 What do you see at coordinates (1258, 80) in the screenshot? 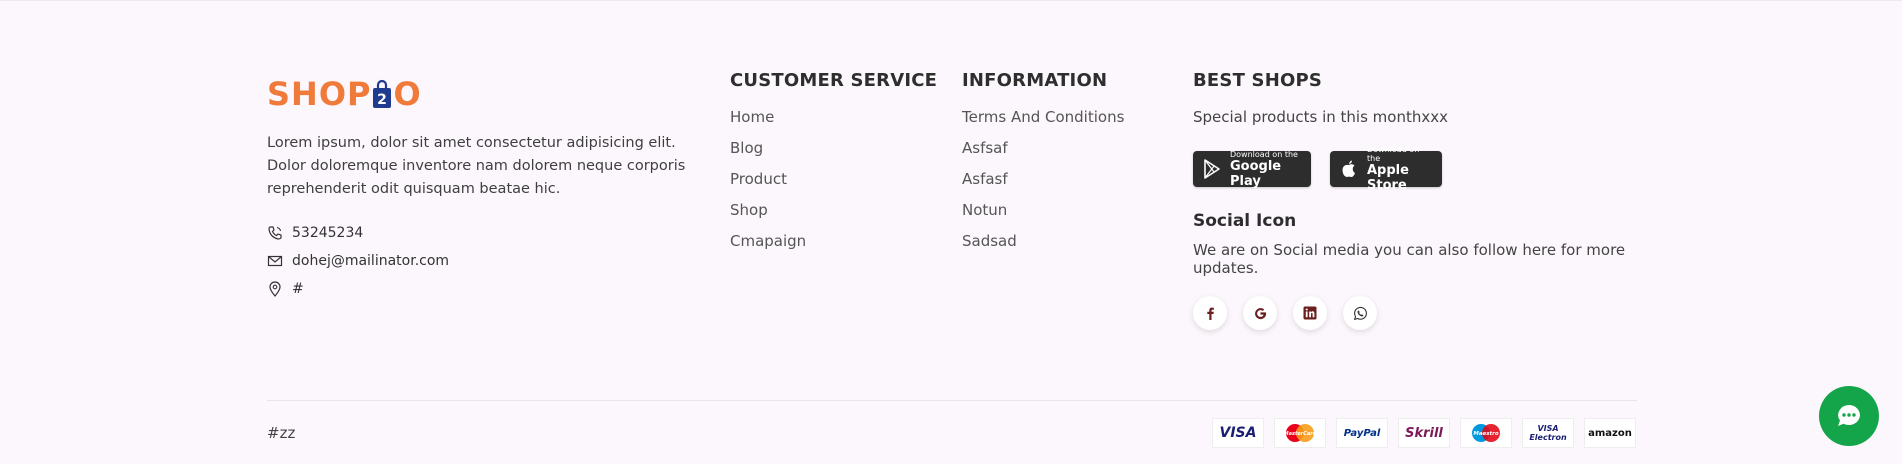
I see `best-shops-heading: BEST SHOPS` at bounding box center [1258, 80].